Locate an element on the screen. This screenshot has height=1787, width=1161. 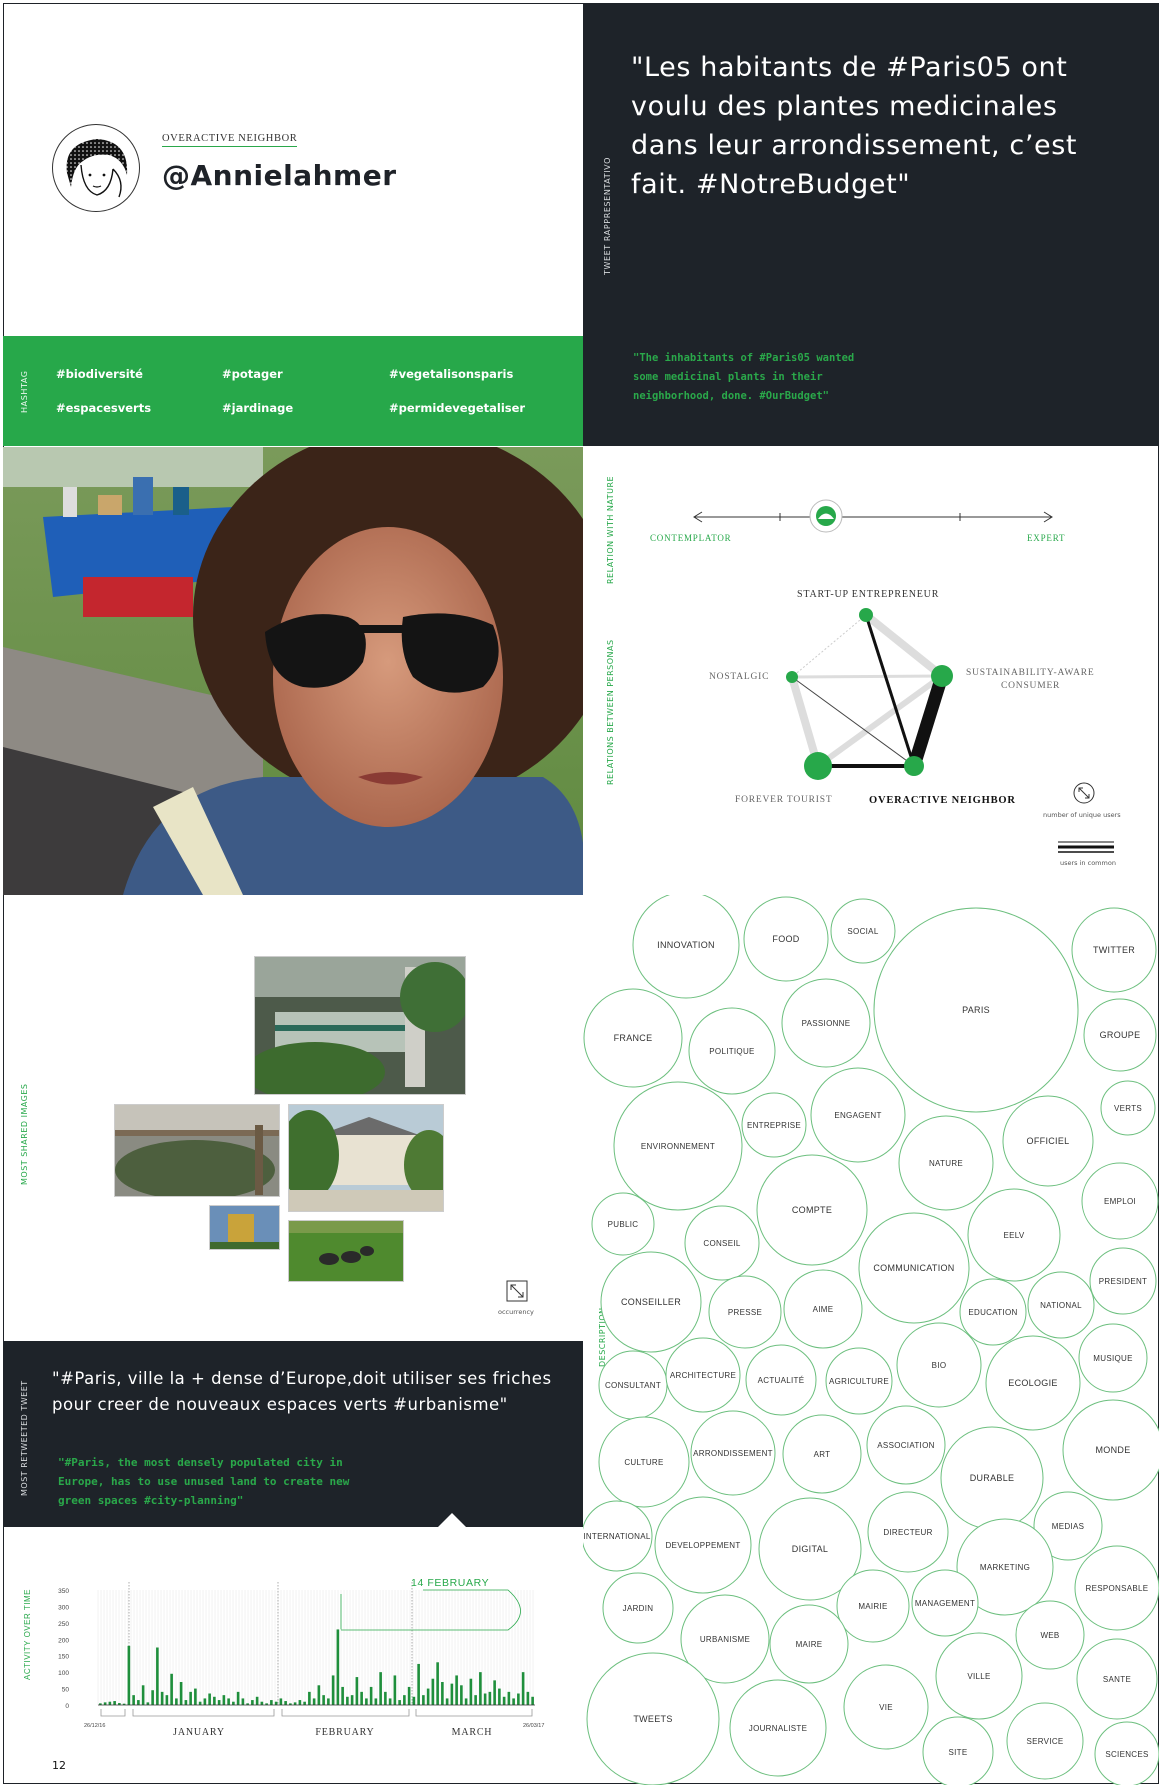
word-bubble-label: MEDIAS is located at coordinates (1068, 1526).